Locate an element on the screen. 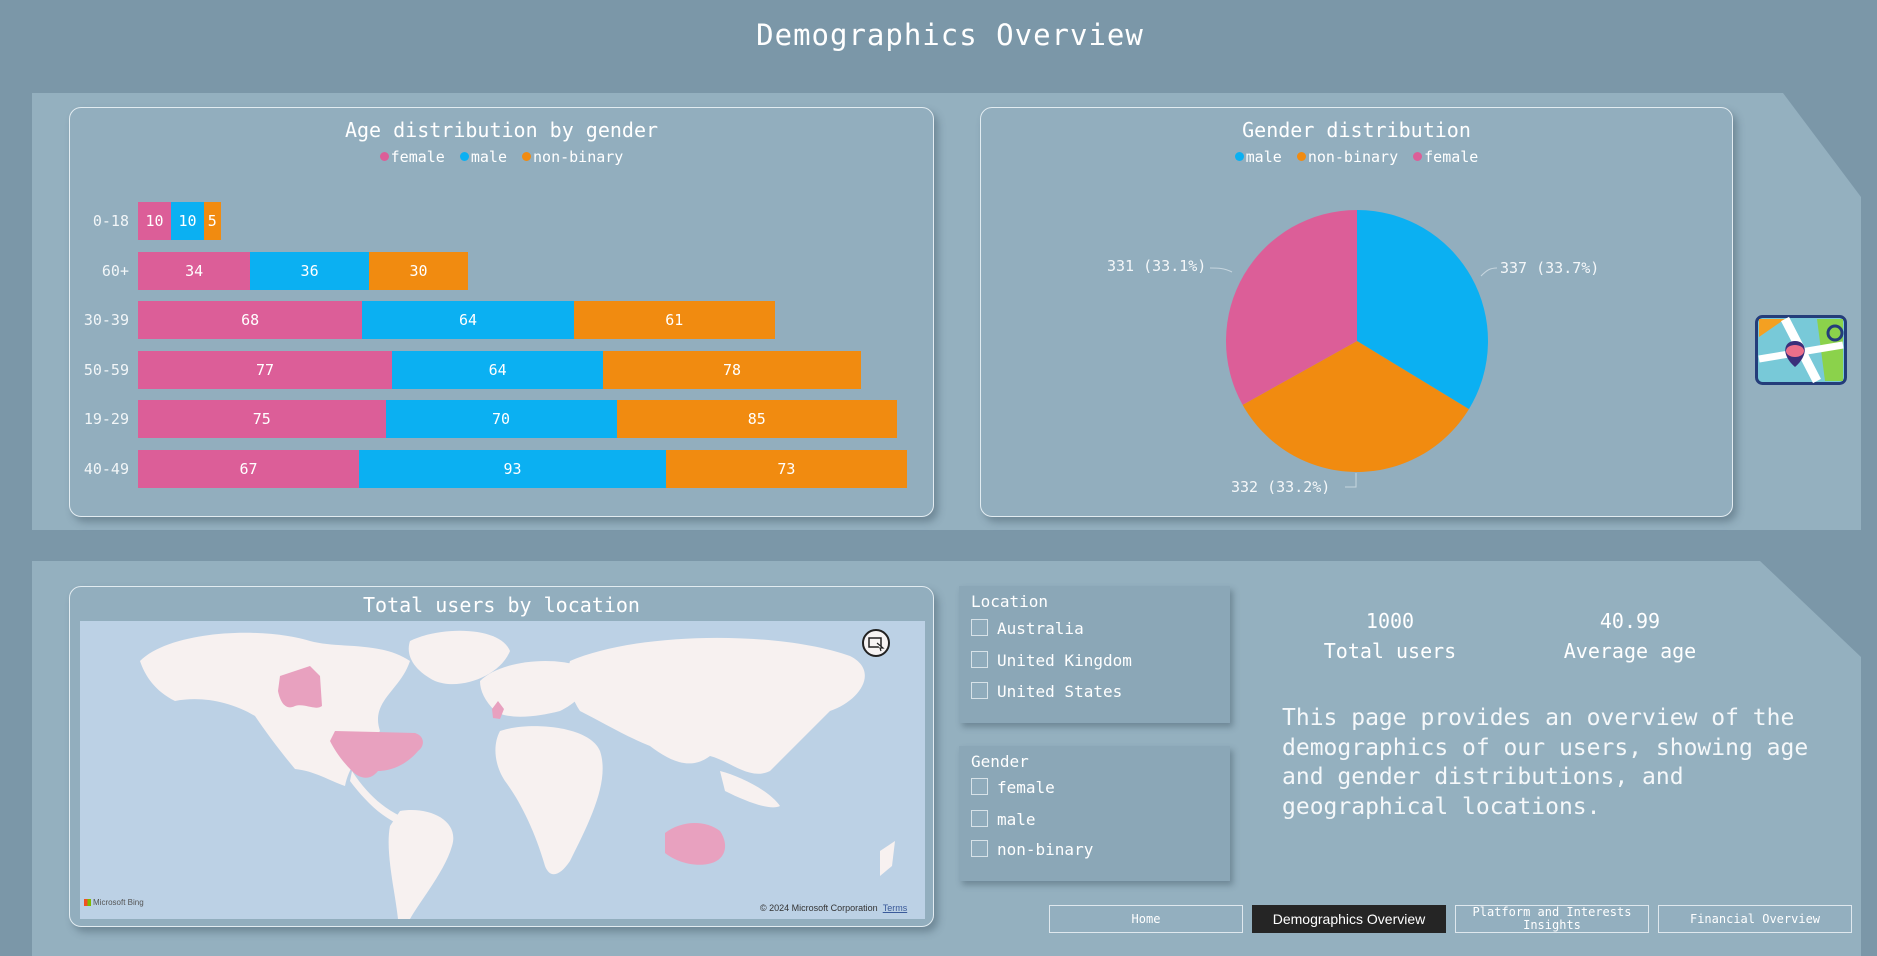 The width and height of the screenshot is (1877, 956). filter-option-non-binary: non-binary is located at coordinates (1032, 850).